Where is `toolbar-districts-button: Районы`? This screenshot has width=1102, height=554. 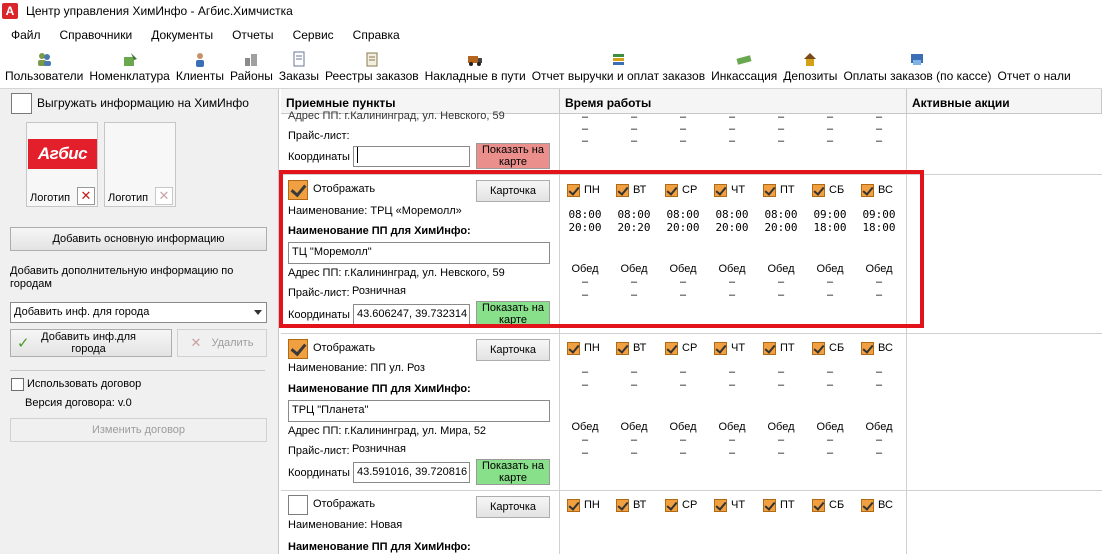 toolbar-districts-button: Районы is located at coordinates (251, 66).